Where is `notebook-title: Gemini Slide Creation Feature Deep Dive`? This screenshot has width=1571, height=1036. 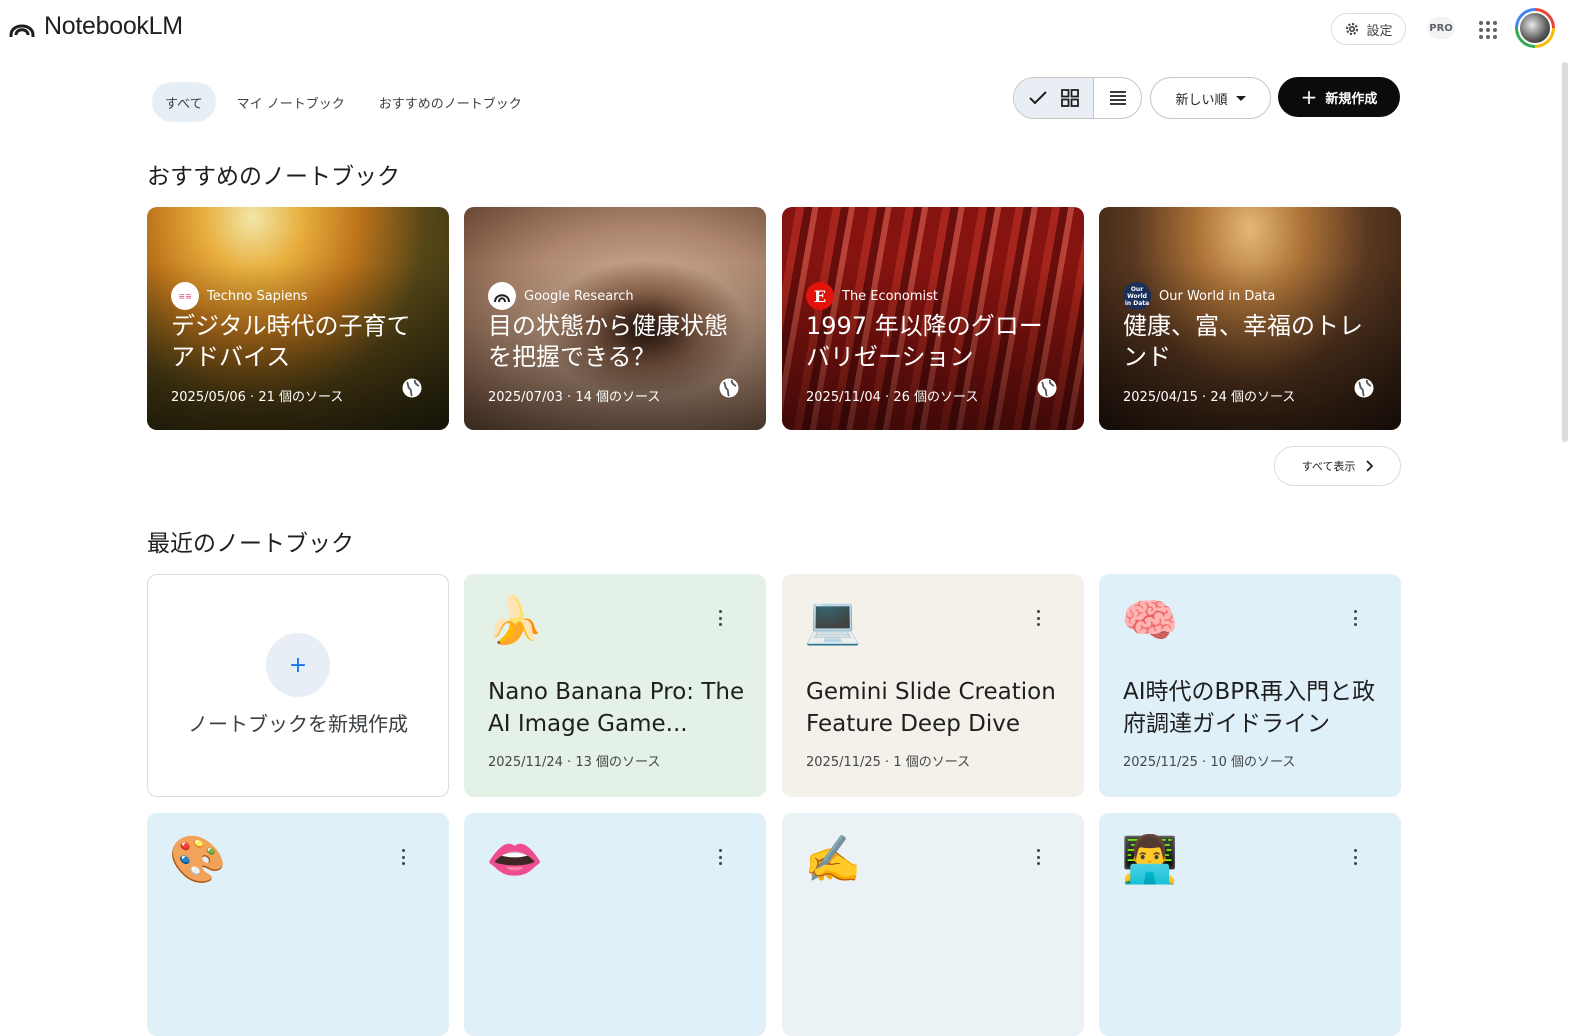
notebook-title: Gemini Slide Creation Feature Deep Dive is located at coordinates (931, 708).